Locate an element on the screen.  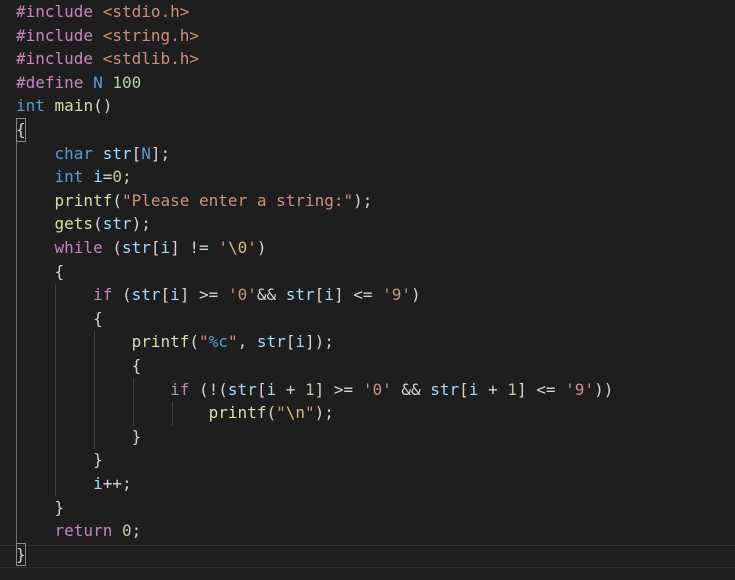
code-token: ' is located at coordinates (223, 247).